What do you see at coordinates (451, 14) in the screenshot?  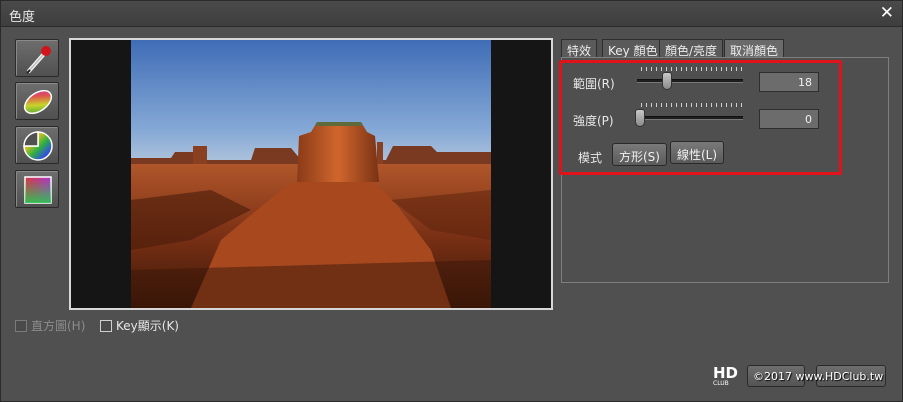 I see `title-bar: 色度 ✕` at bounding box center [451, 14].